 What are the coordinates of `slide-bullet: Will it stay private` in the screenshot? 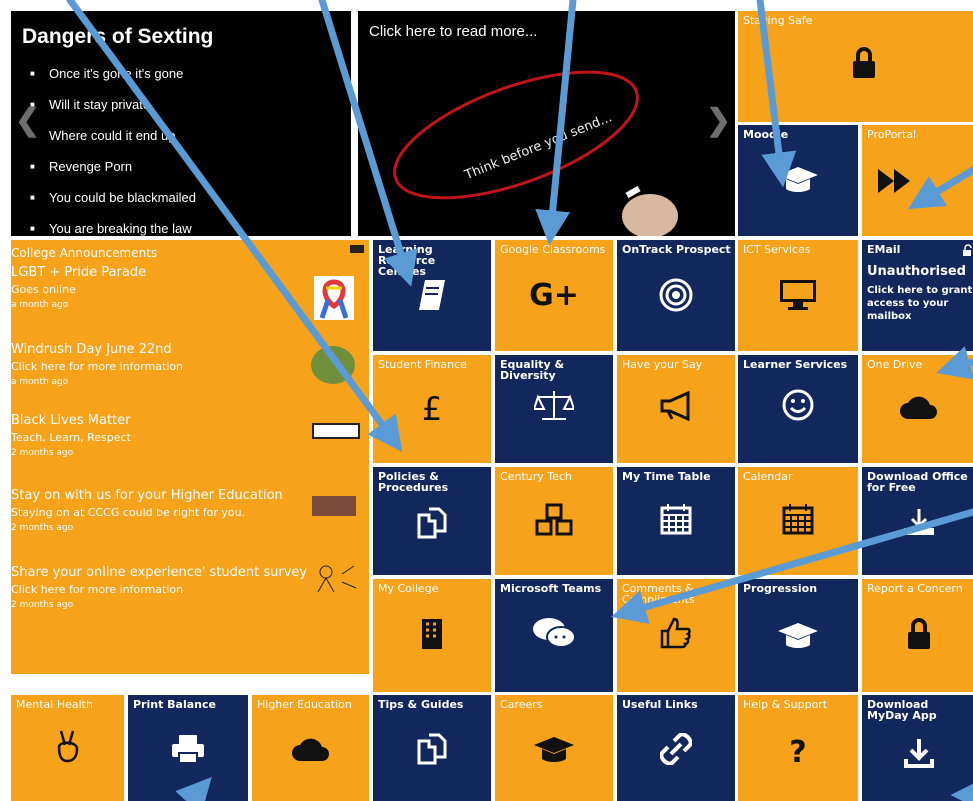 It's located at (113, 104).